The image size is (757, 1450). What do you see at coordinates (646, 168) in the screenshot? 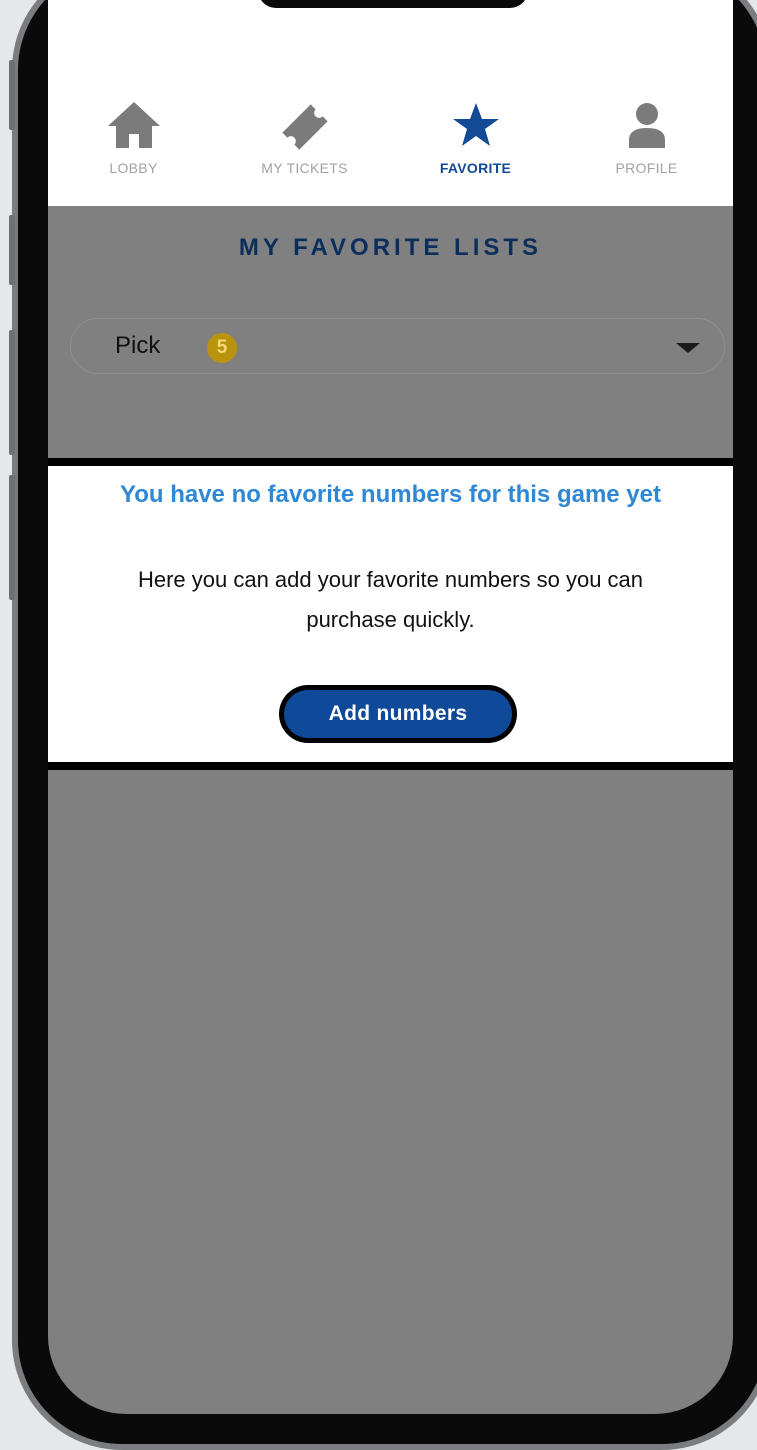
I see `tab-label: PROFILE` at bounding box center [646, 168].